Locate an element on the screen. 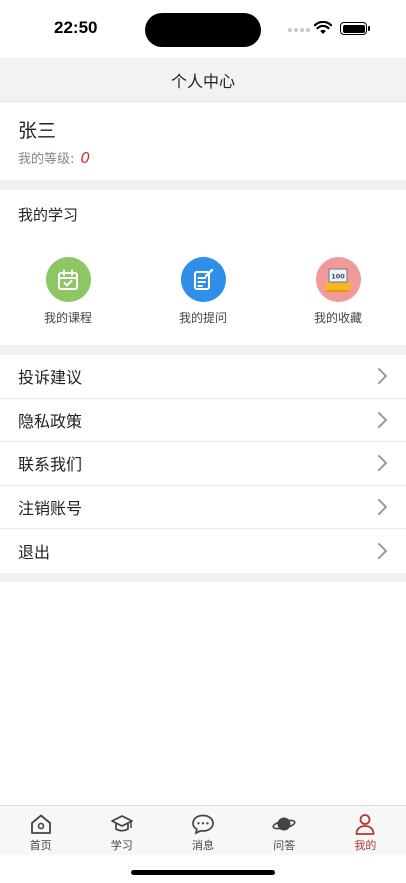 The image size is (406, 883). menu-item-logout: 退出 is located at coordinates (203, 551).